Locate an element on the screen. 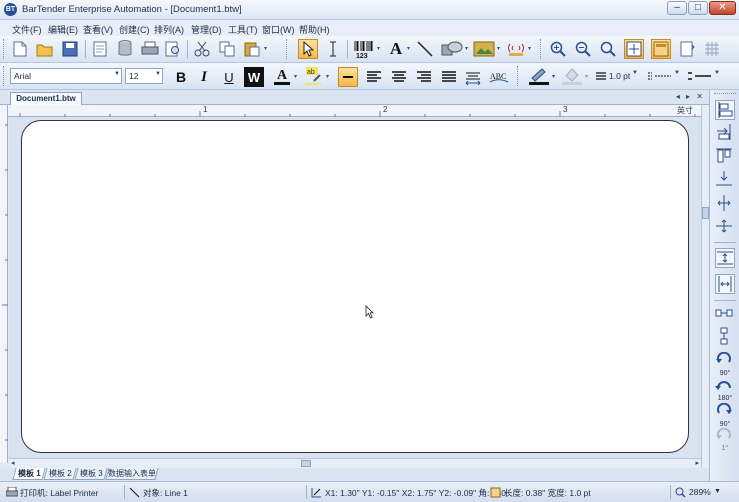  line-tool-icon is located at coordinates (425, 49).